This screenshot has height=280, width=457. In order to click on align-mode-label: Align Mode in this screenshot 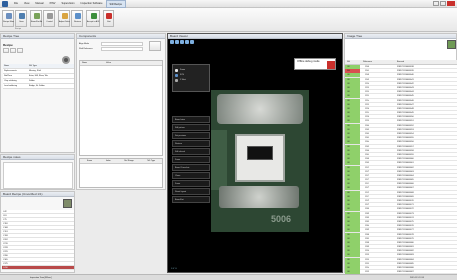, I will do `click(84, 44)`.